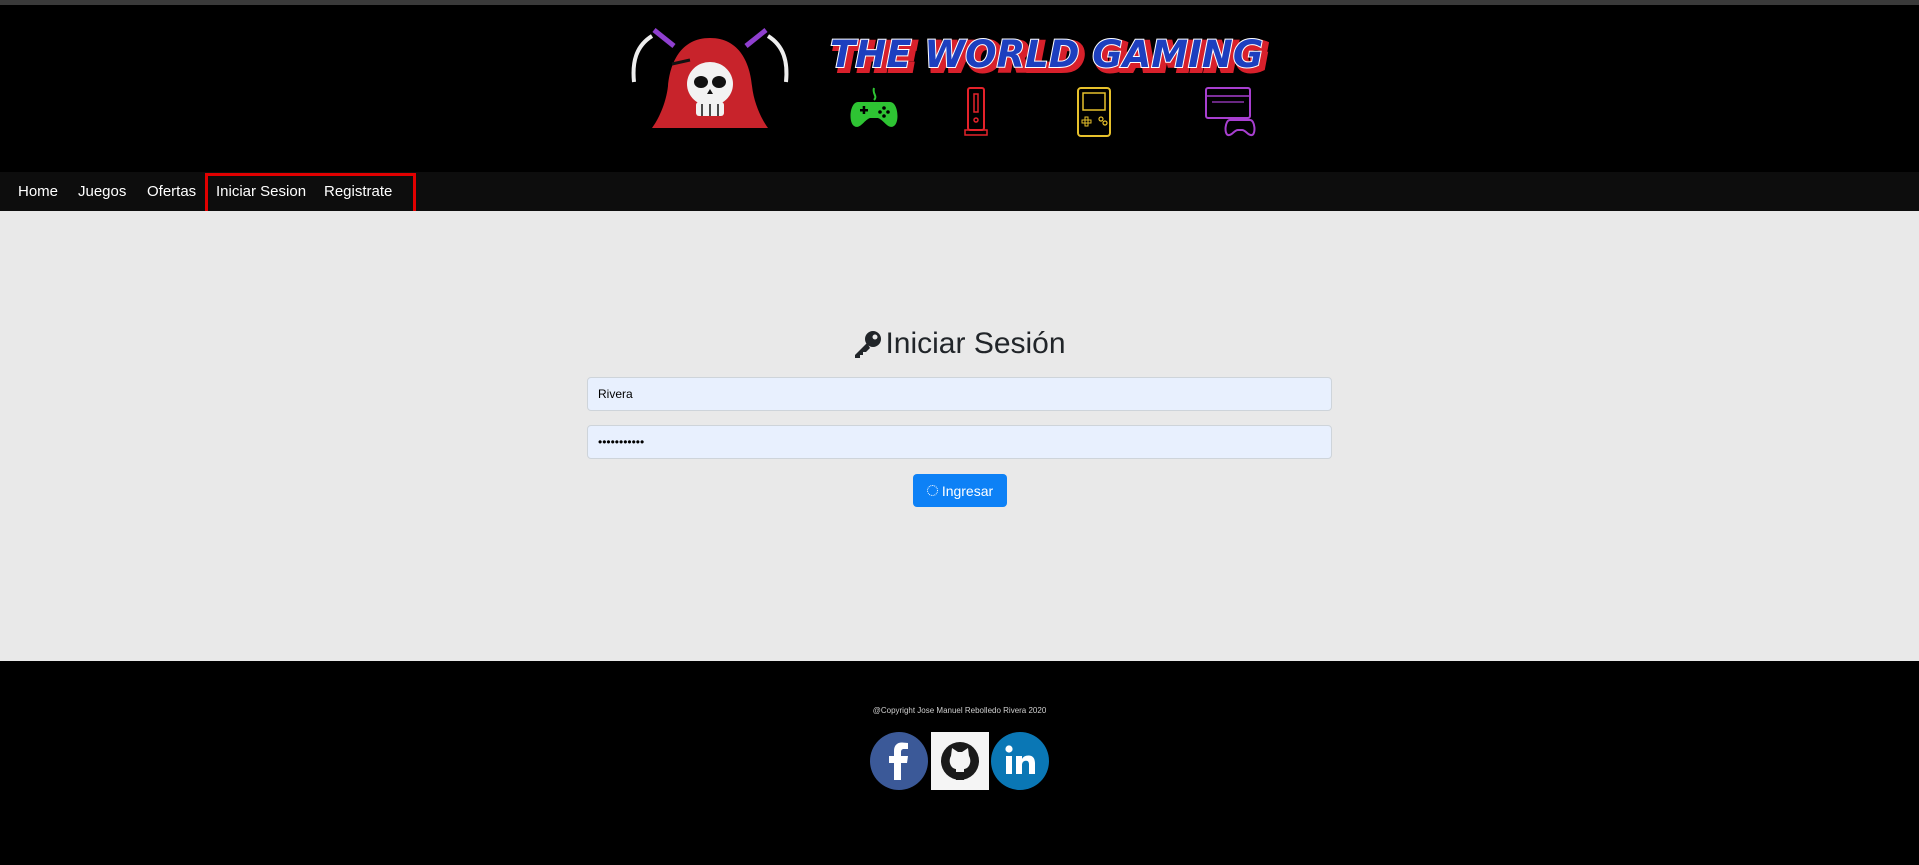 Image resolution: width=1919 pixels, height=865 pixels. Describe the element at coordinates (102, 191) in the screenshot. I see `nav-juegos: Juegos` at that location.